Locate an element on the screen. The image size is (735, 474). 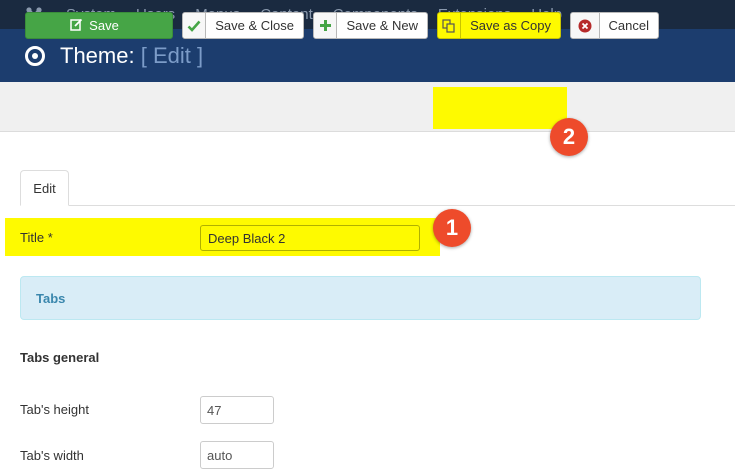
plus-icon is located at coordinates (326, 25).